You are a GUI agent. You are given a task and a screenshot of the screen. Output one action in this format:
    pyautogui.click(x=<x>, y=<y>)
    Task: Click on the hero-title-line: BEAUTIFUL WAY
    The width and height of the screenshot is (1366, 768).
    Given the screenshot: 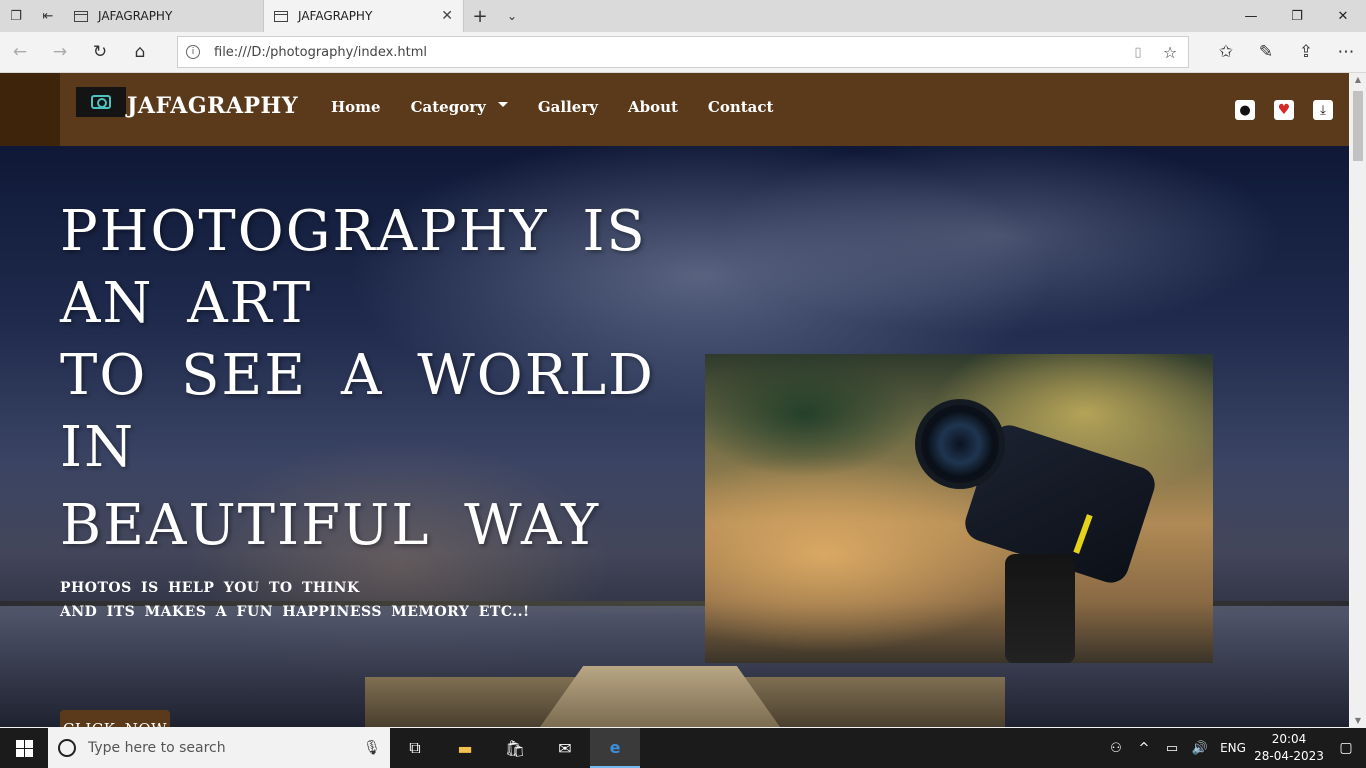 What is the action you would take?
    pyautogui.click(x=330, y=525)
    